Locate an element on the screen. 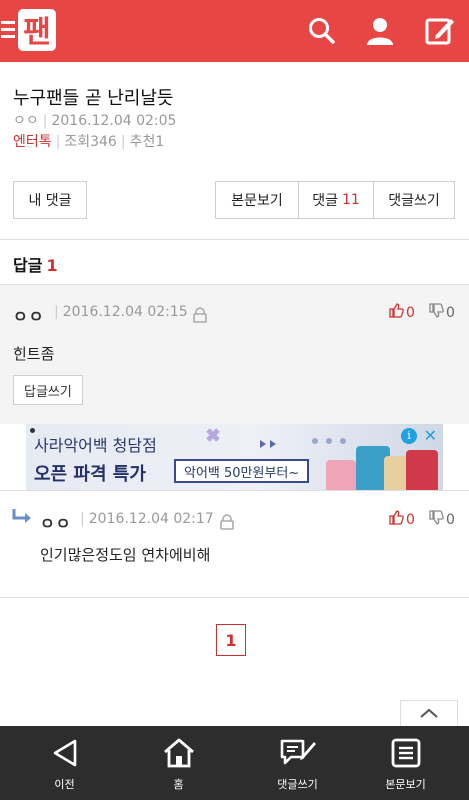 The width and height of the screenshot is (469, 800). menu-icon is located at coordinates (8, 31).